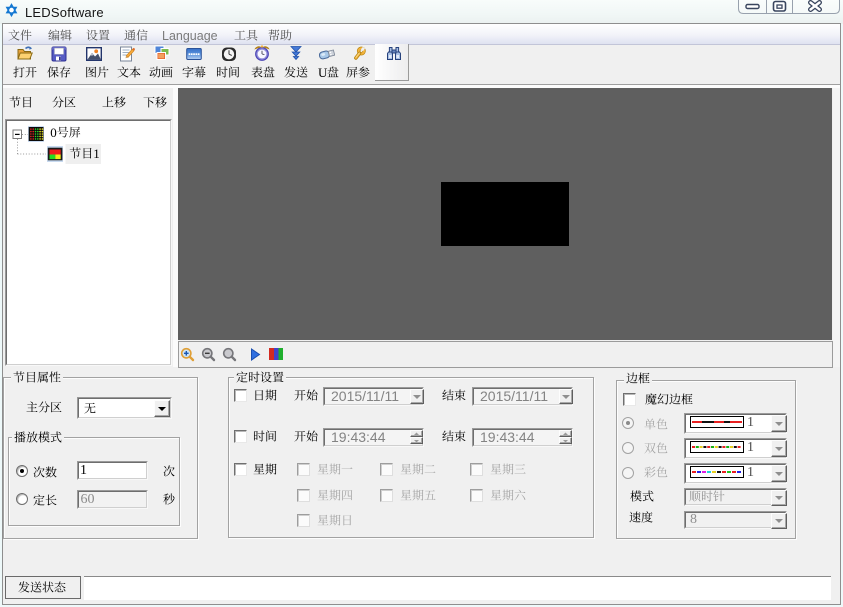 The height and width of the screenshot is (607, 843). What do you see at coordinates (96, 153) in the screenshot?
I see `svg-text: 1` at bounding box center [96, 153].